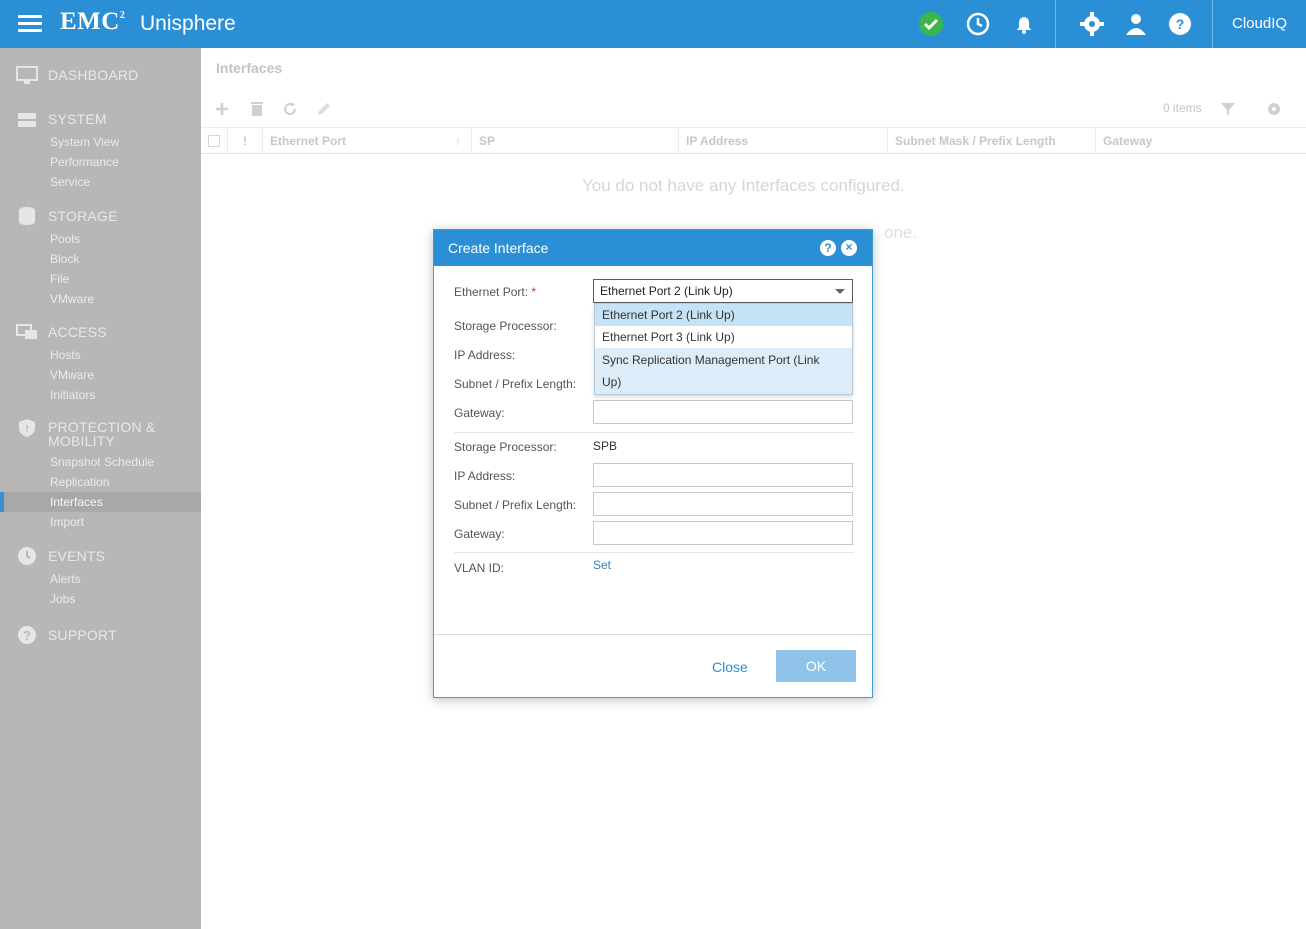 The image size is (1306, 929). What do you see at coordinates (730, 667) in the screenshot?
I see `close-button: Close` at bounding box center [730, 667].